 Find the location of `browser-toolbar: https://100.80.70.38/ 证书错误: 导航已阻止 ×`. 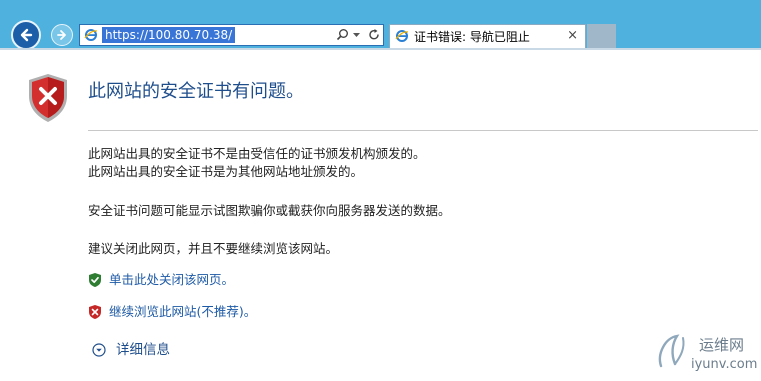

browser-toolbar: https://100.80.70.38/ 证书错误: 导航已阻止 × is located at coordinates (380, 25).